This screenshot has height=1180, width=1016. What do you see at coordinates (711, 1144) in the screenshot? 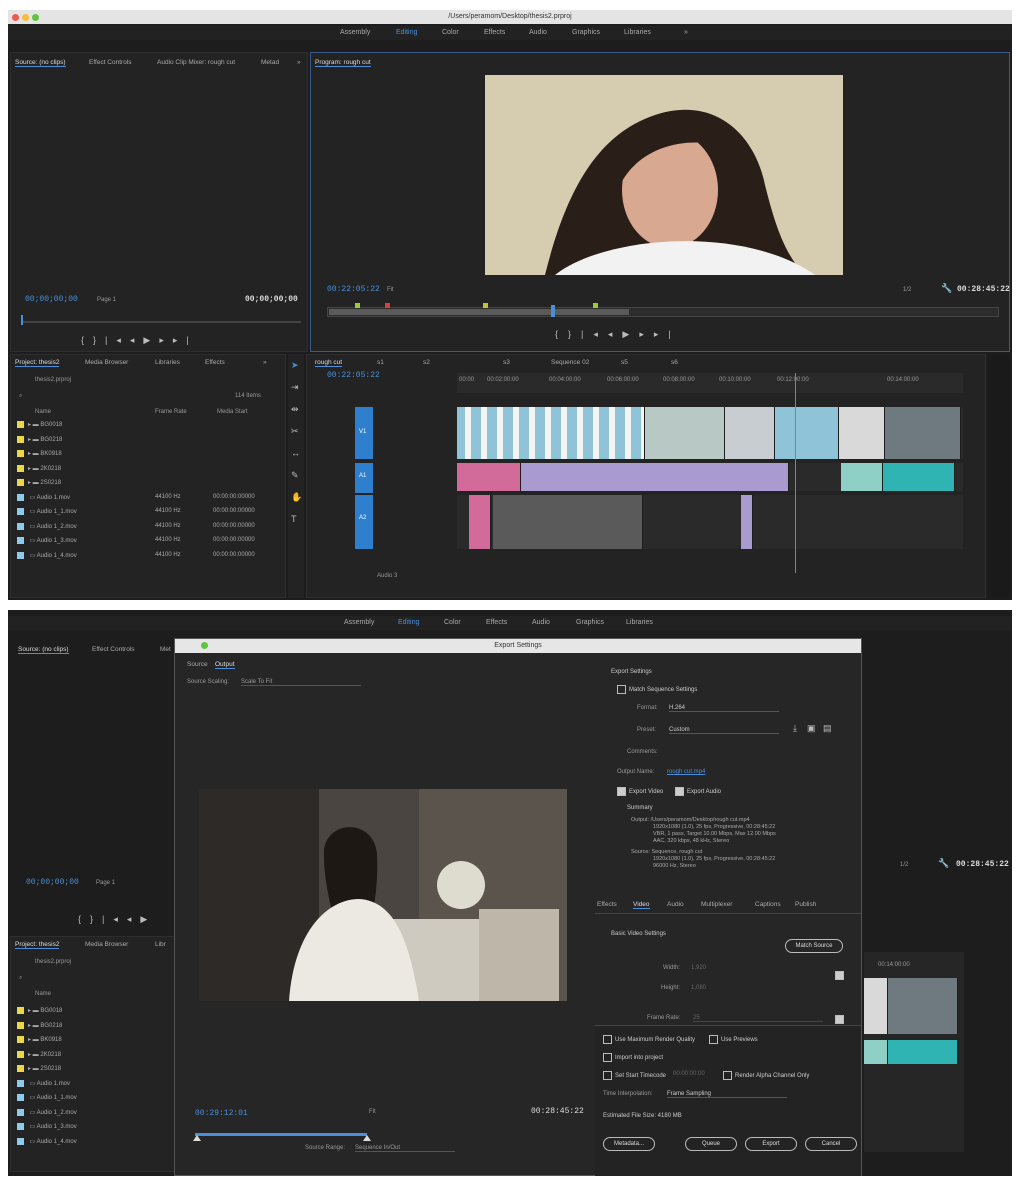
I see `queue-button: Queue` at bounding box center [711, 1144].